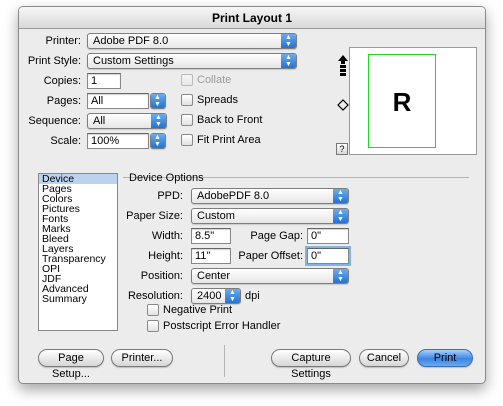 The width and height of the screenshot is (503, 406). I want to click on back-to-front-label: Back to Front, so click(230, 120).